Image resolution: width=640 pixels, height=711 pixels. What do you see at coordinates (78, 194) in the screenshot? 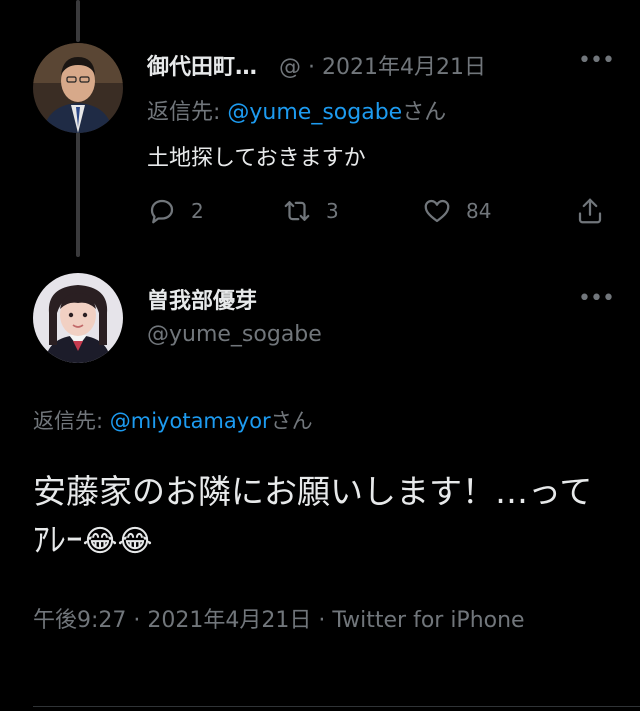
I see `thread-line` at bounding box center [78, 194].